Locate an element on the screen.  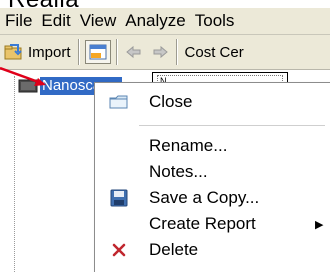
menu-edit: Edit is located at coordinates (55, 21).